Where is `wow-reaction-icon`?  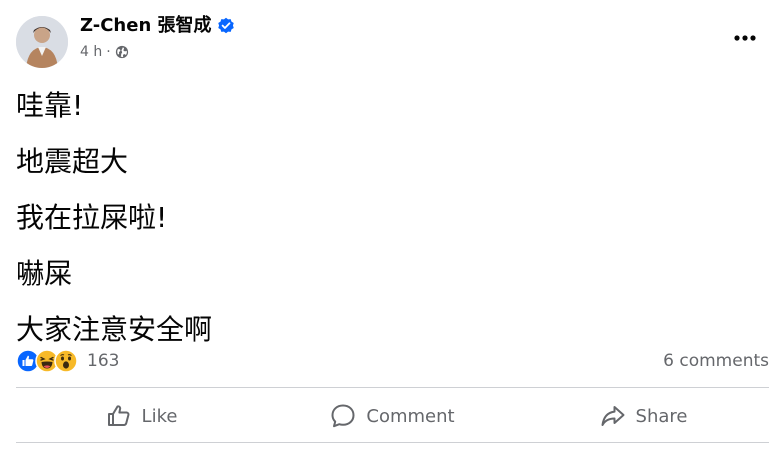
wow-reaction-icon is located at coordinates (66, 361).